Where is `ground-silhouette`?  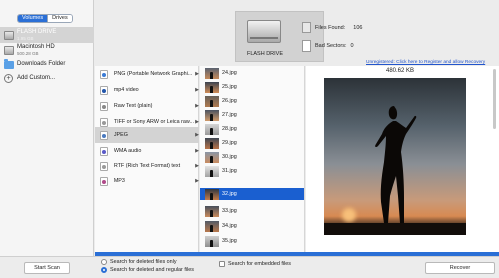
ground-silhouette is located at coordinates (395, 229).